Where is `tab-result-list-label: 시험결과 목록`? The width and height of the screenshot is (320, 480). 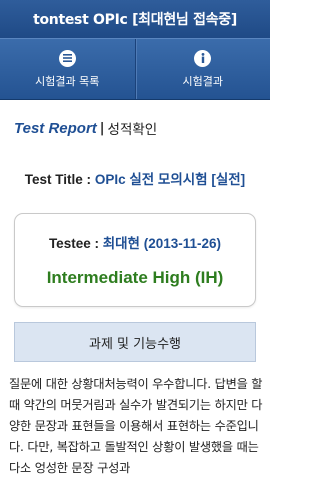
tab-result-list-label: 시험결과 목록 is located at coordinates (67, 81).